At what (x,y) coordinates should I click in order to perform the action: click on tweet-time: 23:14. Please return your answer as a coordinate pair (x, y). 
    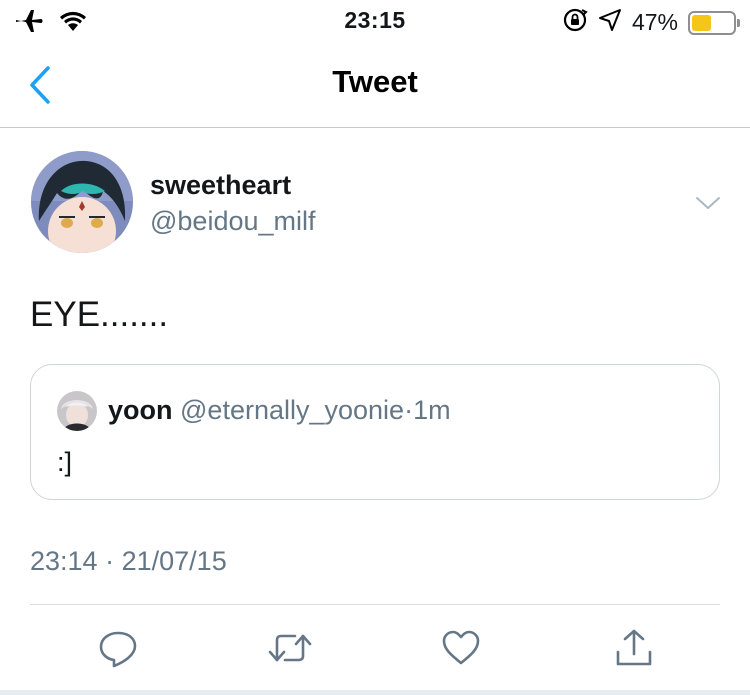
    Looking at the image, I should click on (64, 561).